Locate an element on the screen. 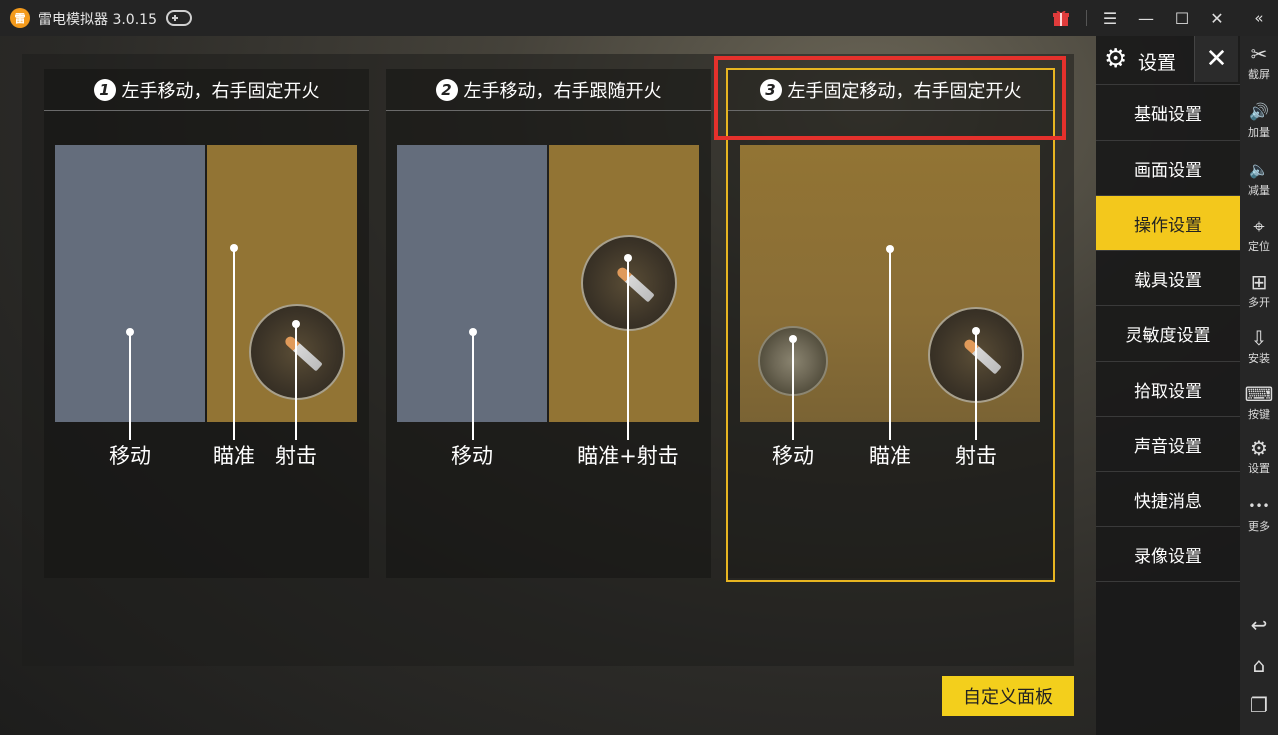 This screenshot has width=1278, height=735. keyboard-icon: ⌨ is located at coordinates (1259, 394).